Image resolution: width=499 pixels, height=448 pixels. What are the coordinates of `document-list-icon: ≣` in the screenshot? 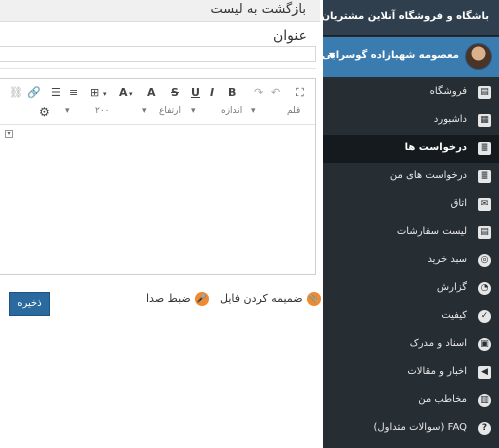 It's located at (484, 176).